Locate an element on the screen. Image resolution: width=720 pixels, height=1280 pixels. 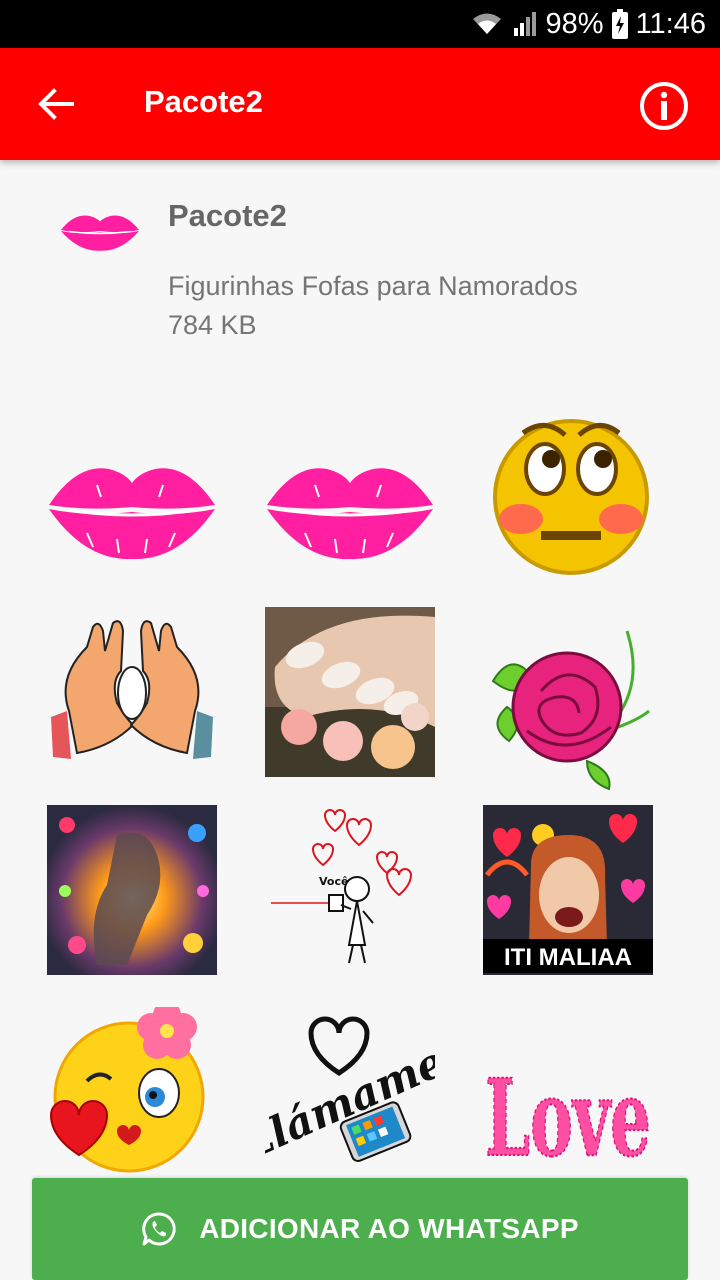
sticker-blushing-emoji is located at coordinates (572, 496).